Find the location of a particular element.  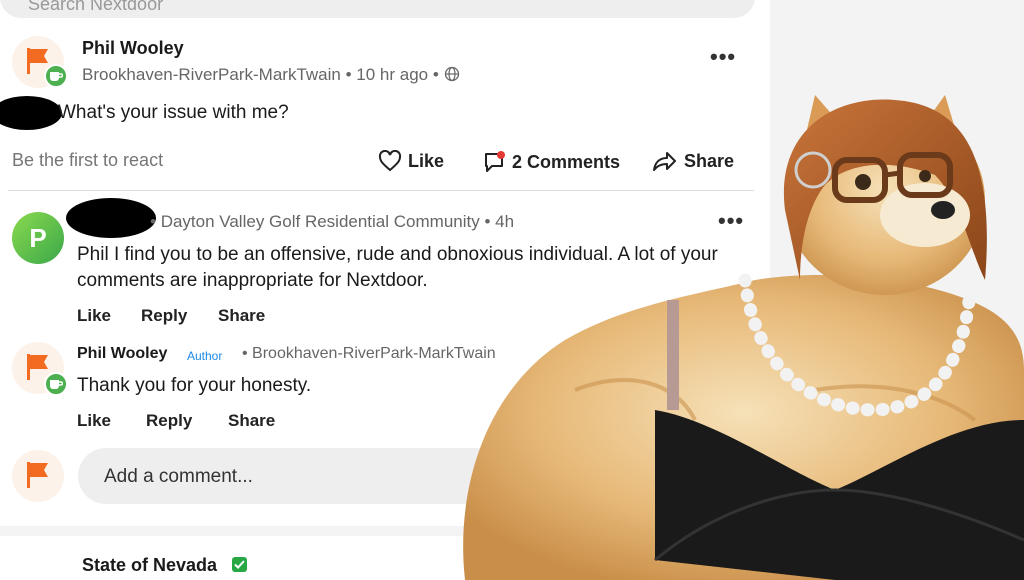

current-user-avatar is located at coordinates (38, 476).